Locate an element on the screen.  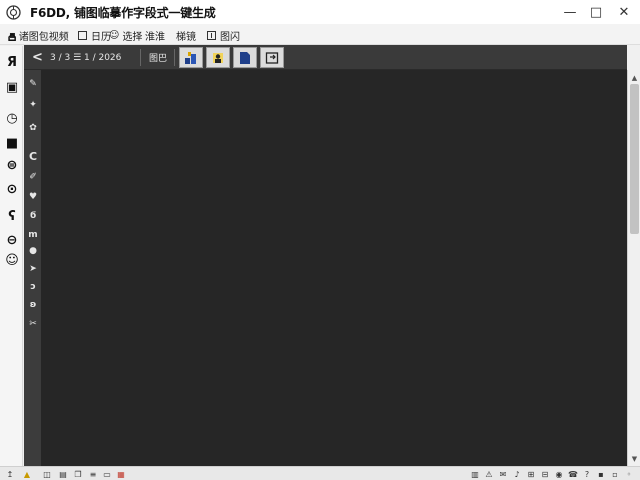
clock-icon: ◷ is located at coordinates (12, 118).